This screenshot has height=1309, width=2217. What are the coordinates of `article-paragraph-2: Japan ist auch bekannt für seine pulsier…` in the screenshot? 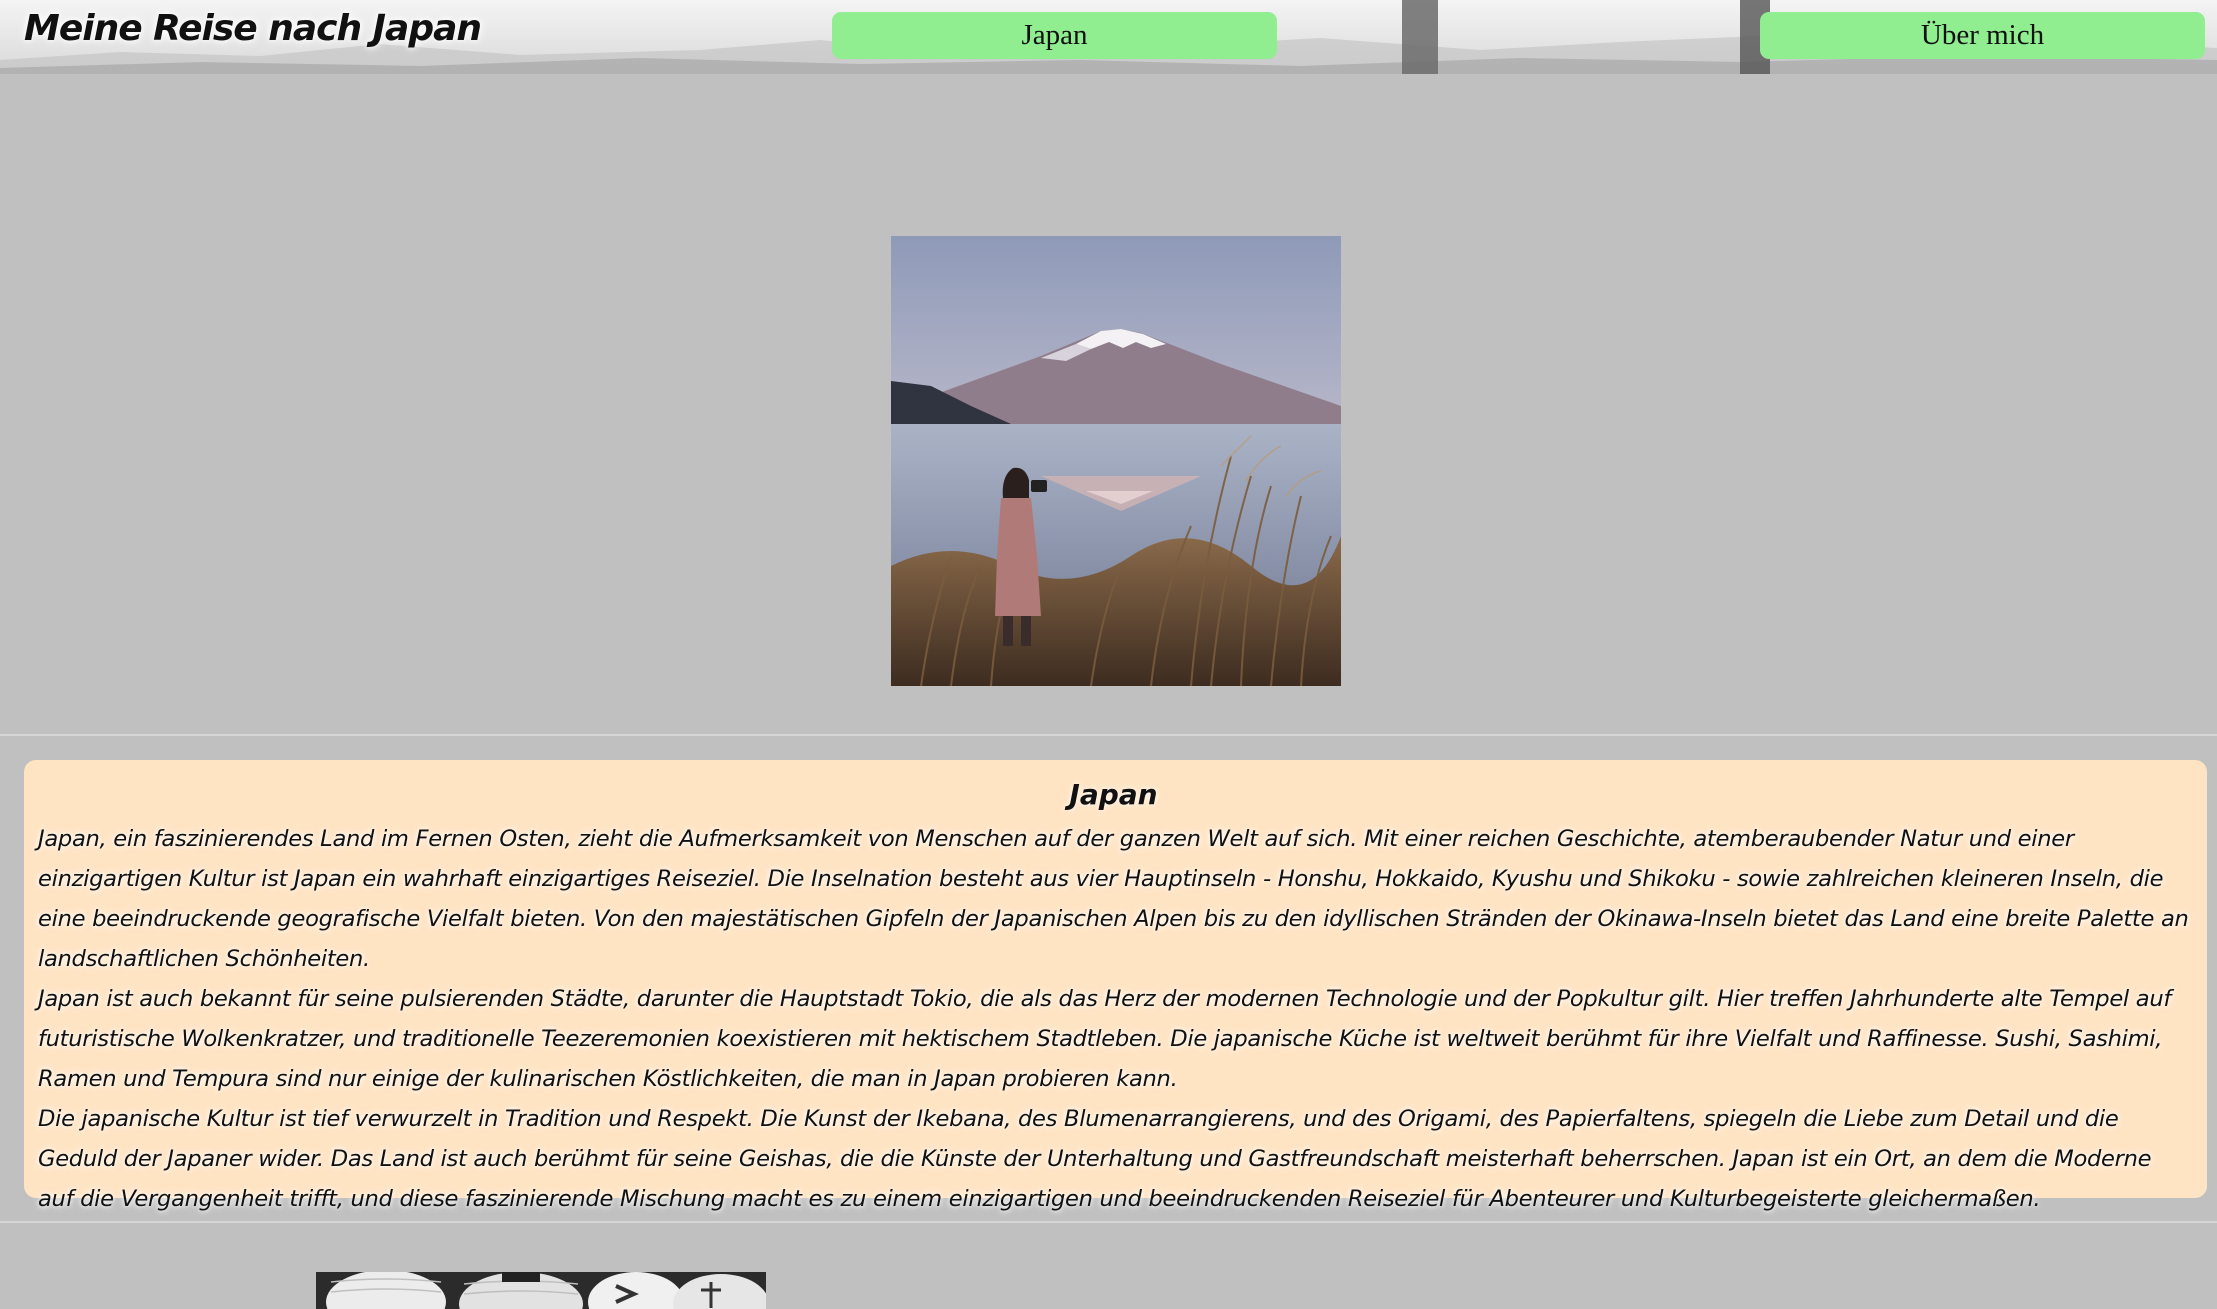 It's located at (1105, 1039).